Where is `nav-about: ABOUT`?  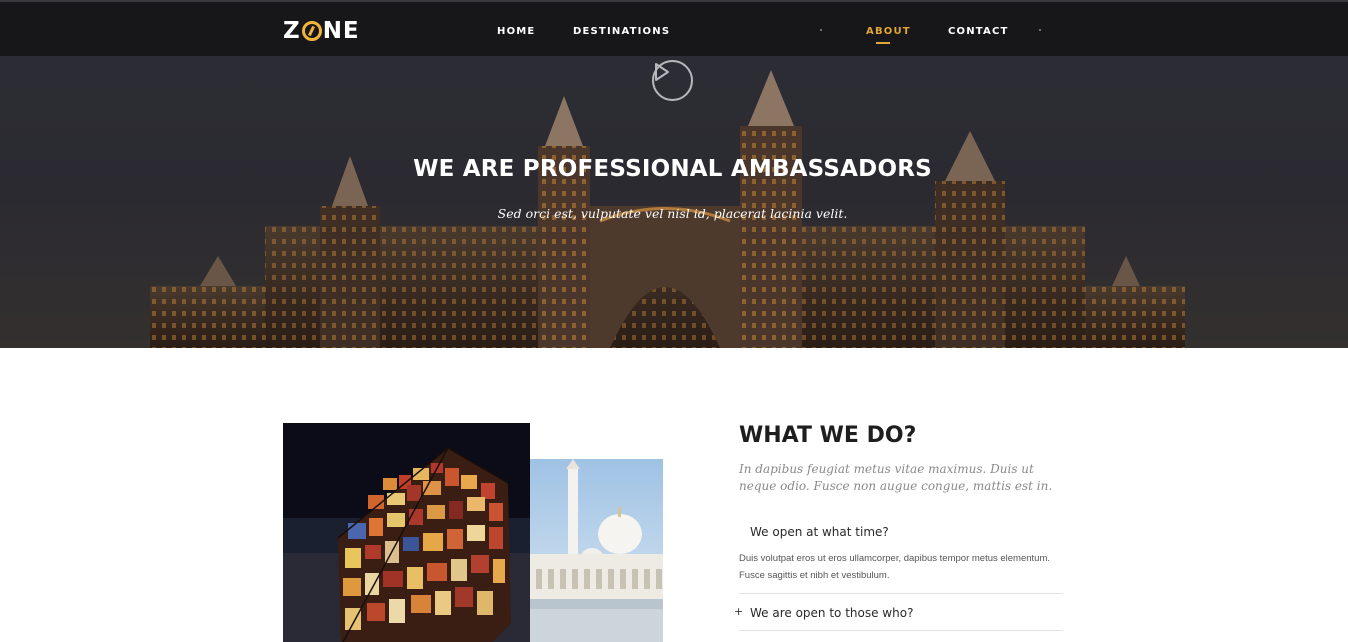 nav-about: ABOUT is located at coordinates (888, 31).